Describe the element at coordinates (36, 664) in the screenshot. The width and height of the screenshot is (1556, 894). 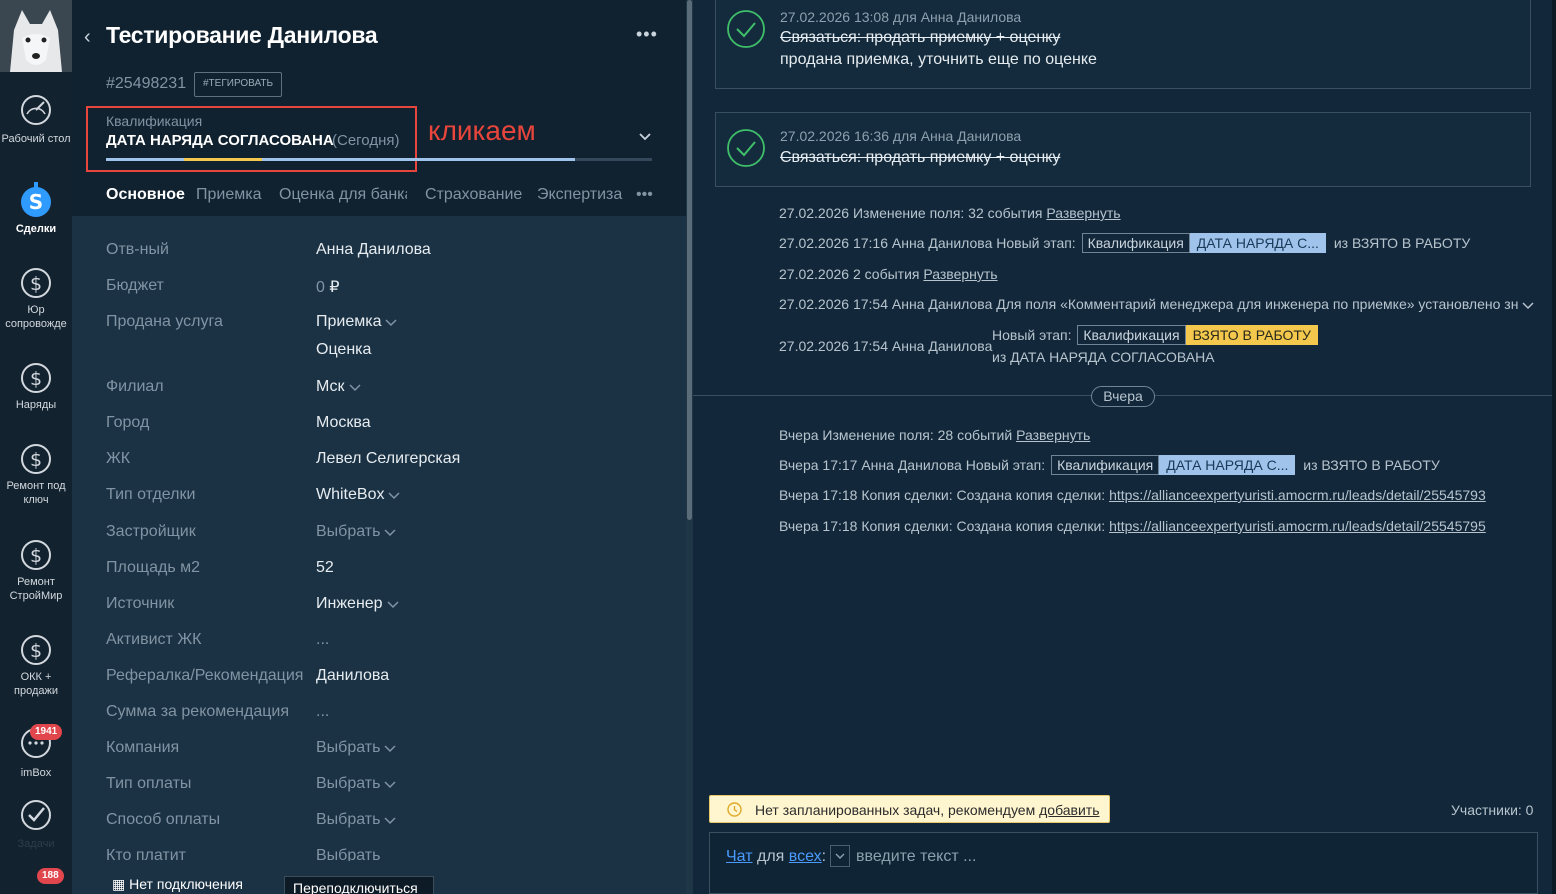
I see `nav-item-okk-sales: $ ОКК + продажи` at that location.